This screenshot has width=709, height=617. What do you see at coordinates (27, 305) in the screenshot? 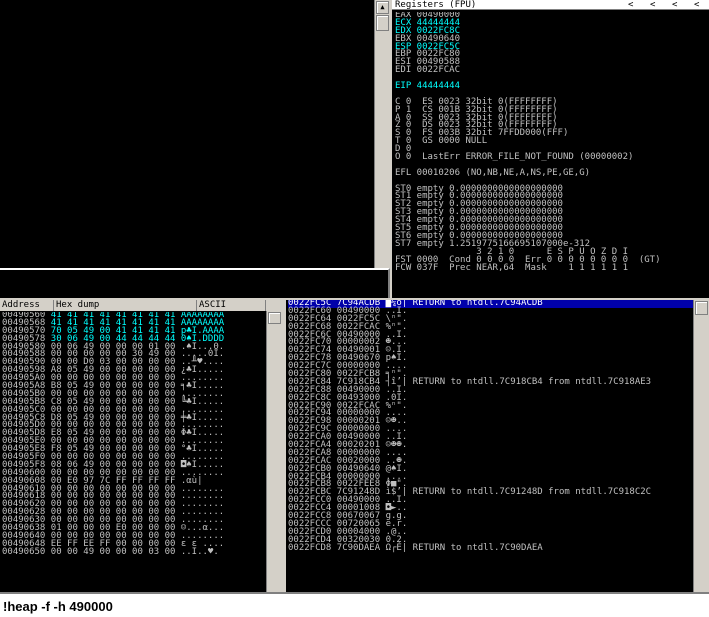
I see `dump-col-address: Address` at bounding box center [27, 305].